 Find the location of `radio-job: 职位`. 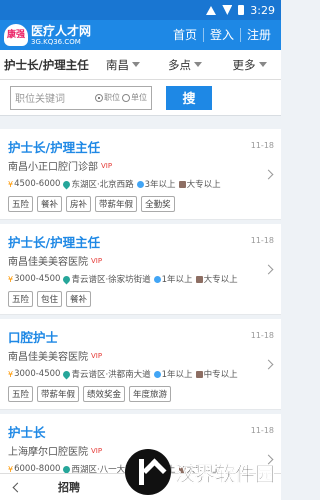

radio-job: 职位 is located at coordinates (107, 97).